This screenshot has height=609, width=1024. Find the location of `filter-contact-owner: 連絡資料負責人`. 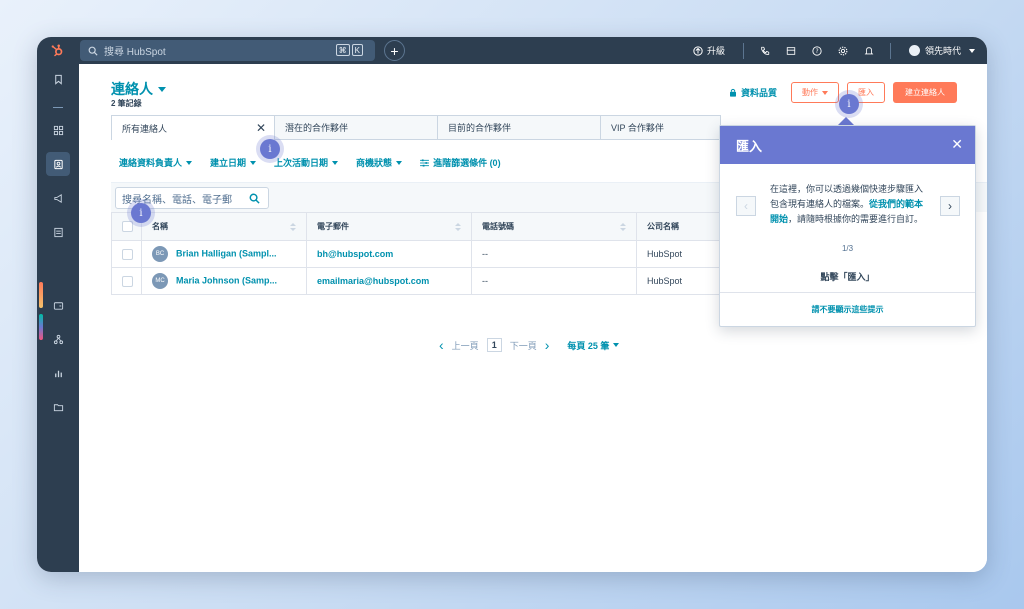

filter-contact-owner: 連絡資料負責人 is located at coordinates (156, 162).